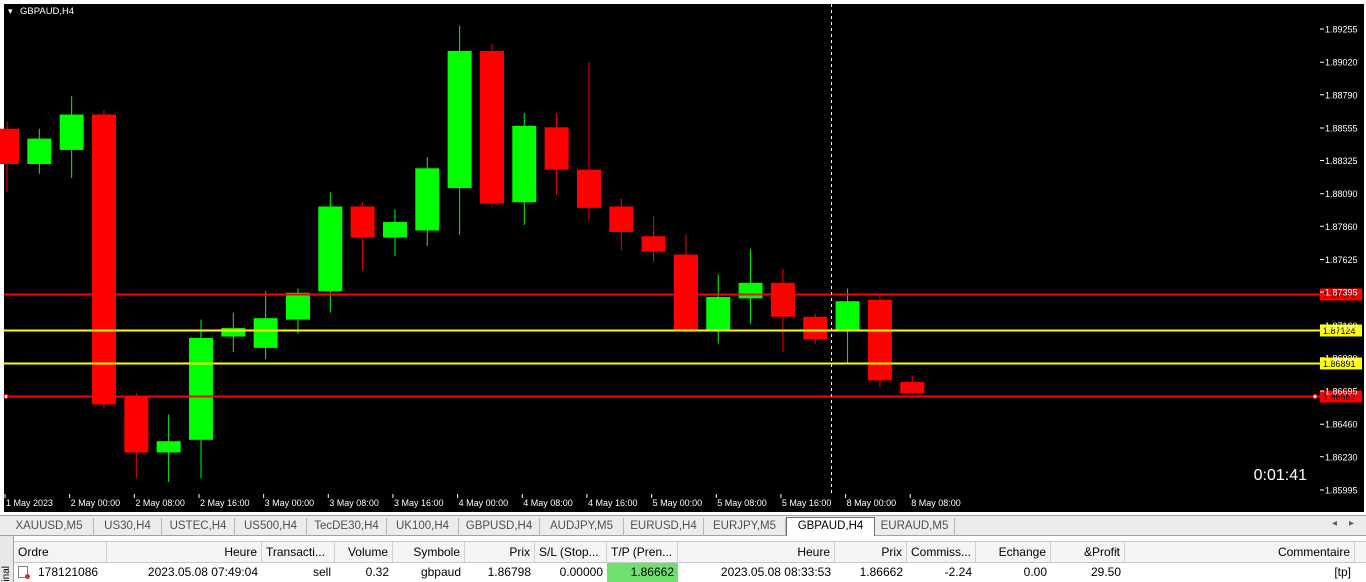  I want to click on price-tick-label: 1.88090, so click(1341, 194).